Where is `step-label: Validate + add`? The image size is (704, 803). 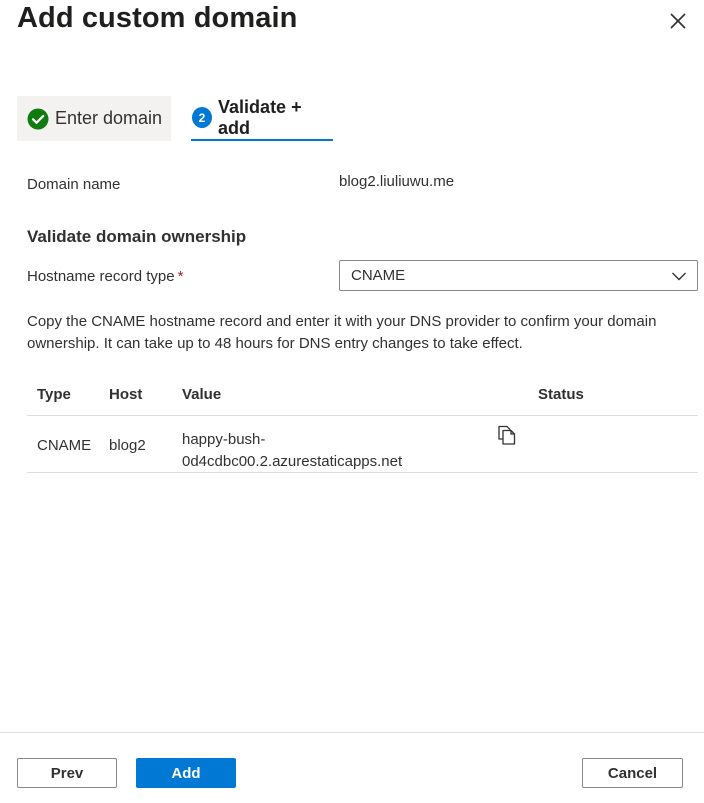
step-label: Validate + add is located at coordinates (260, 117).